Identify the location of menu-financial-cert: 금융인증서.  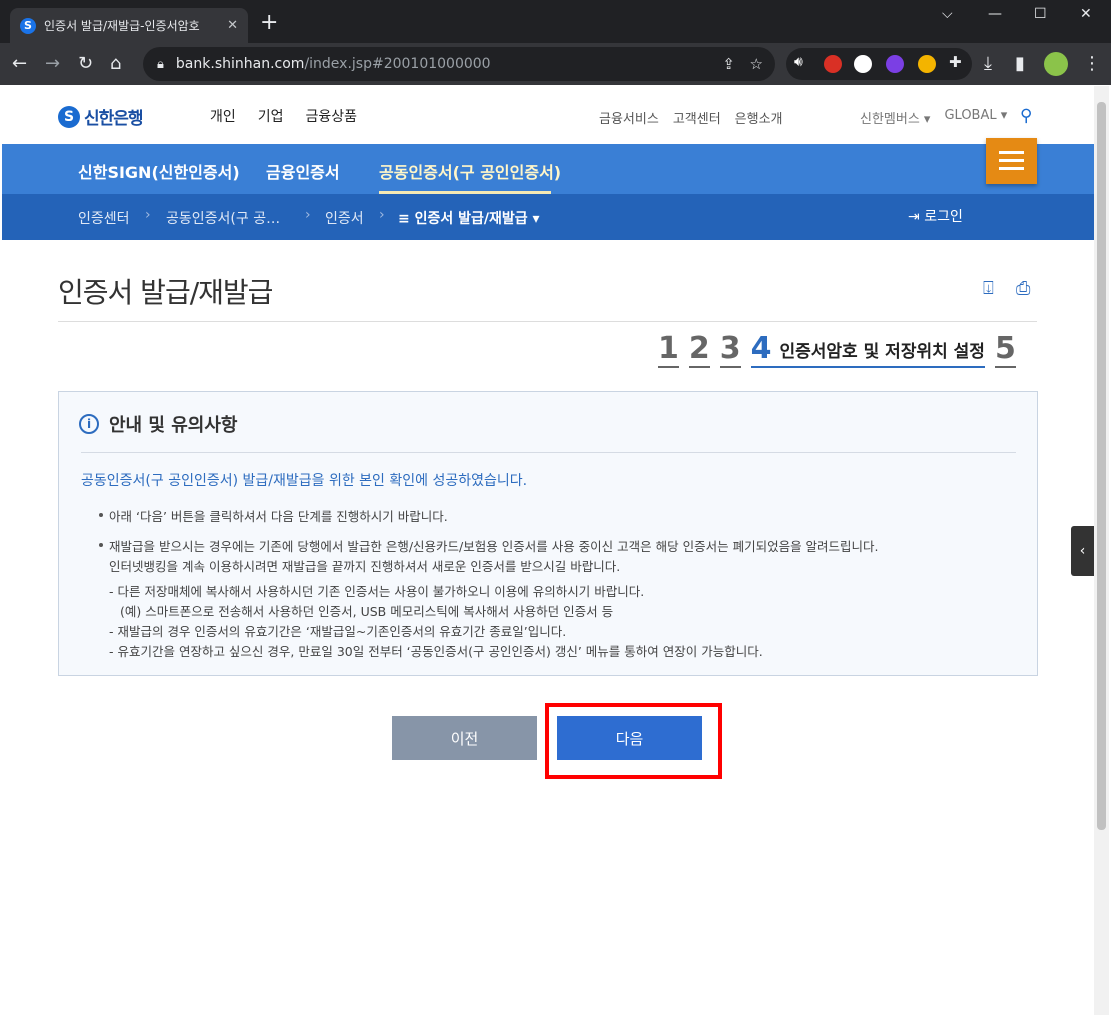
(303, 171).